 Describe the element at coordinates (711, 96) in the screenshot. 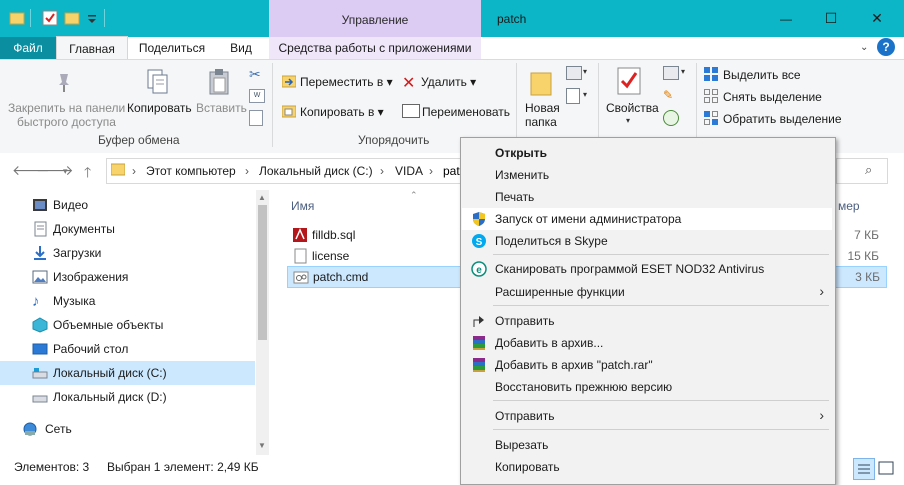

I see `select-none-icon` at that location.